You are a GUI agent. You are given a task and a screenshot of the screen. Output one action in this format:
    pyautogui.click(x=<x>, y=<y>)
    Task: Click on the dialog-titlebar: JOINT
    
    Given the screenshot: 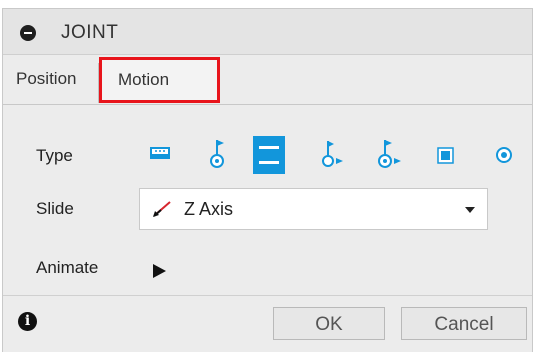 What is the action you would take?
    pyautogui.click(x=267, y=32)
    